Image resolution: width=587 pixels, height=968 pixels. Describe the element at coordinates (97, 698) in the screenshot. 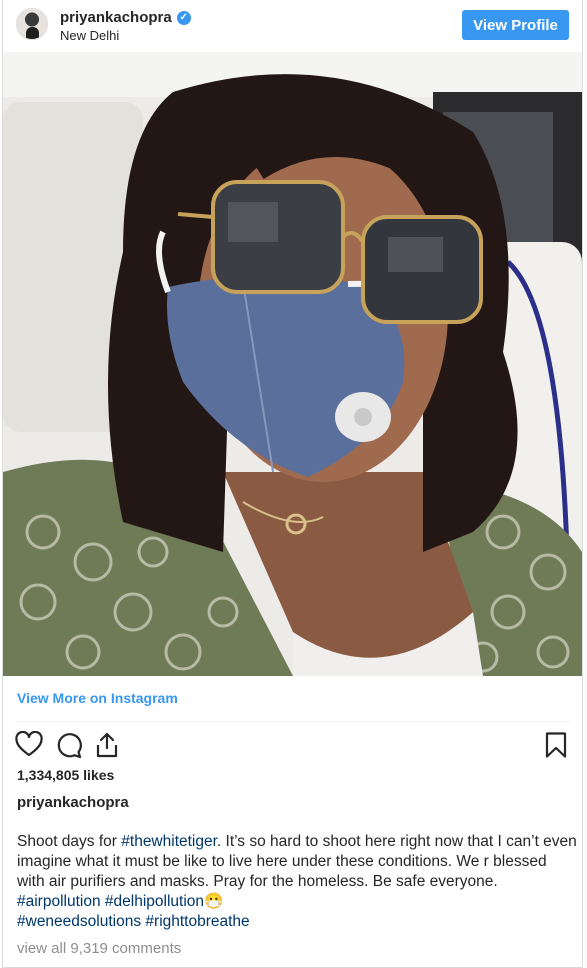

I see `view-more-link: View More on Instagram` at that location.